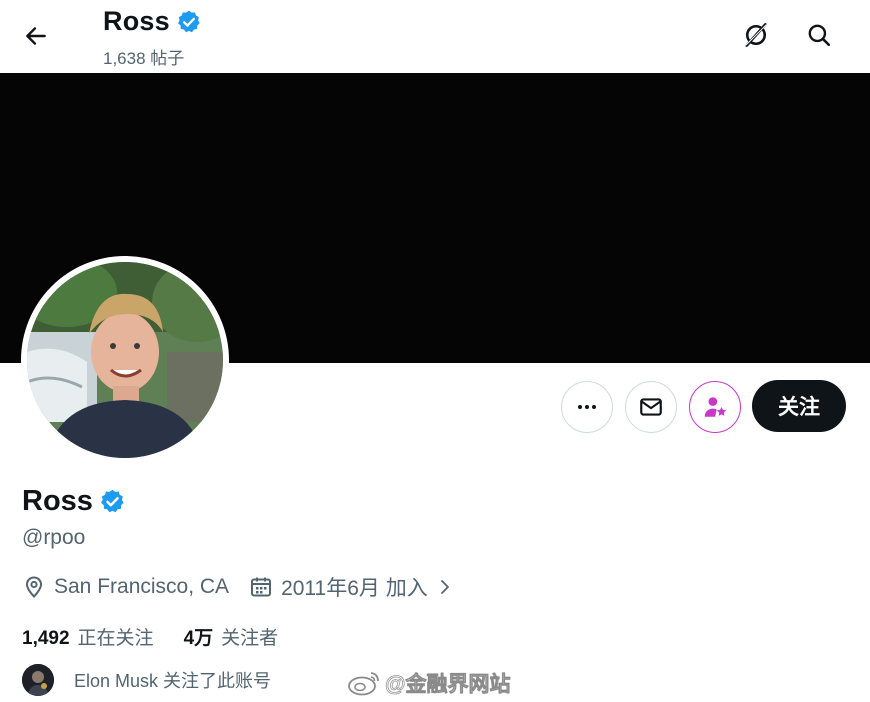 Image resolution: width=870 pixels, height=702 pixels. I want to click on profile-name: Ross, so click(57, 501).